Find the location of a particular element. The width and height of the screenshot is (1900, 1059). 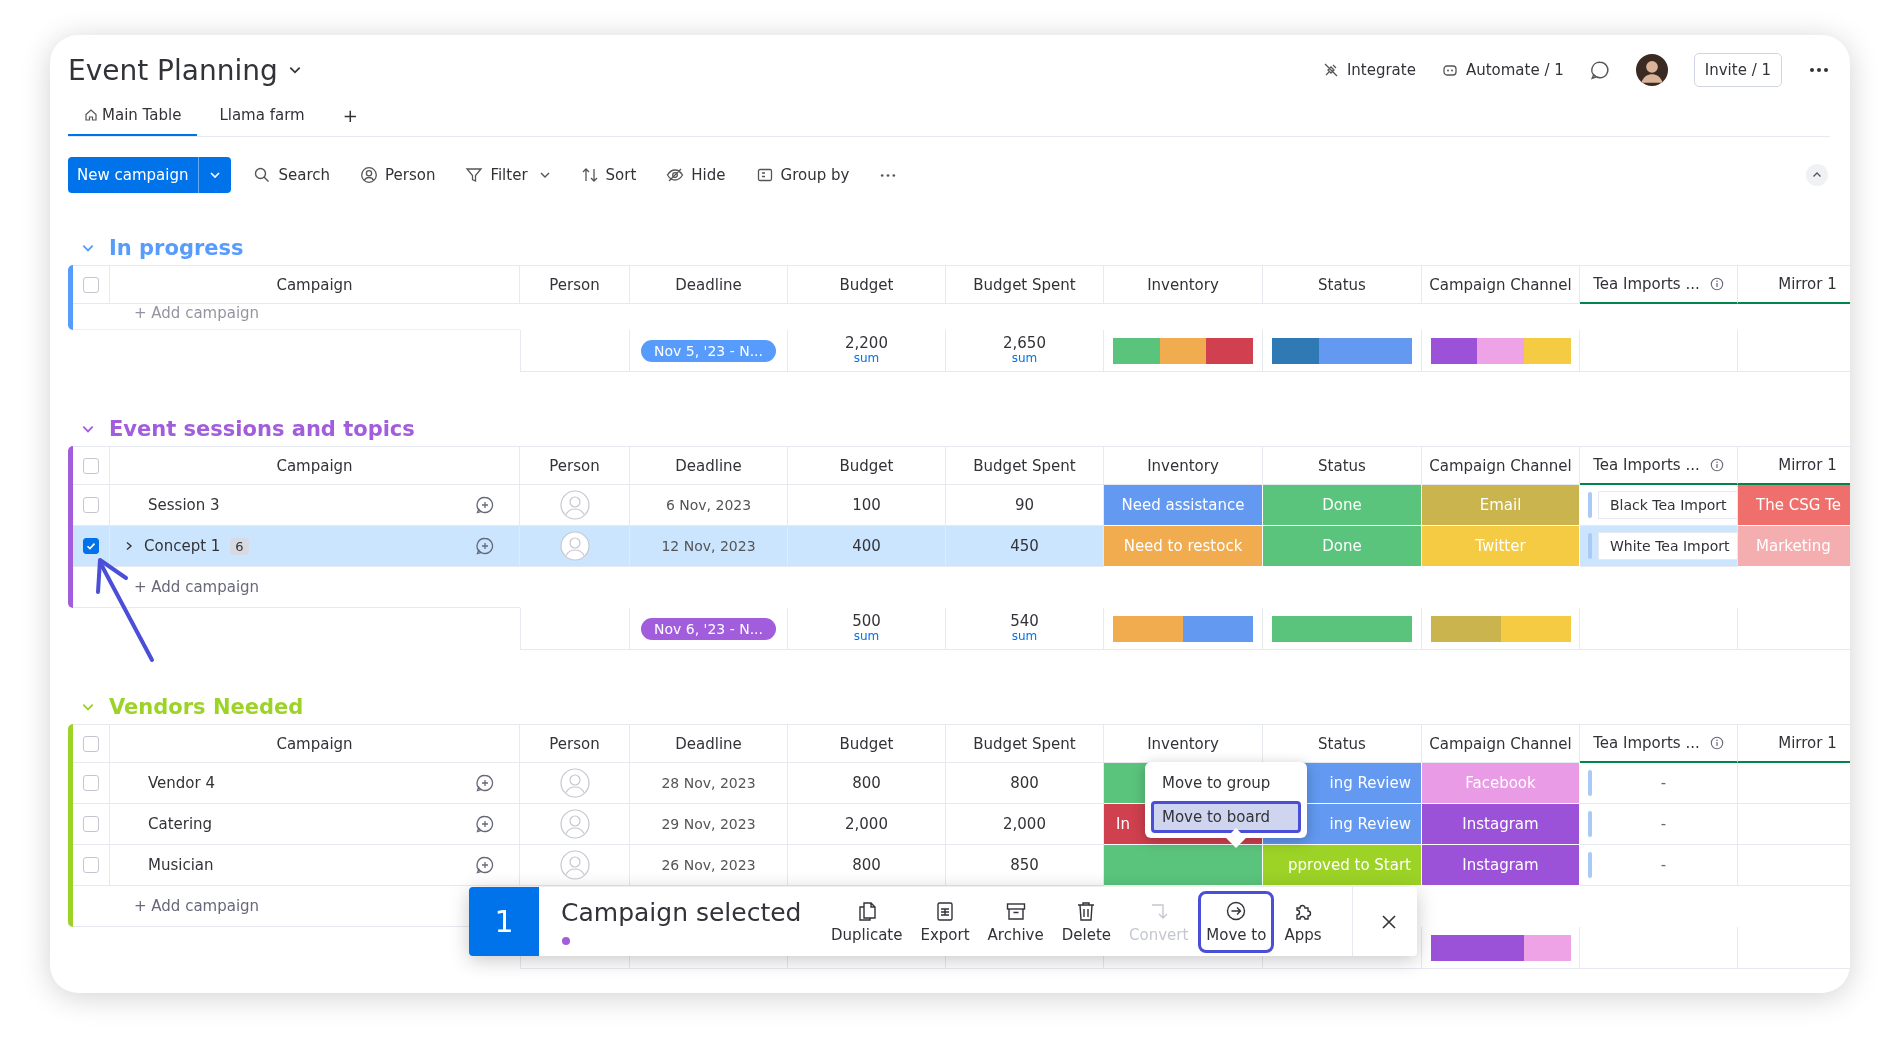

apps-button: Apps is located at coordinates (1303, 921).